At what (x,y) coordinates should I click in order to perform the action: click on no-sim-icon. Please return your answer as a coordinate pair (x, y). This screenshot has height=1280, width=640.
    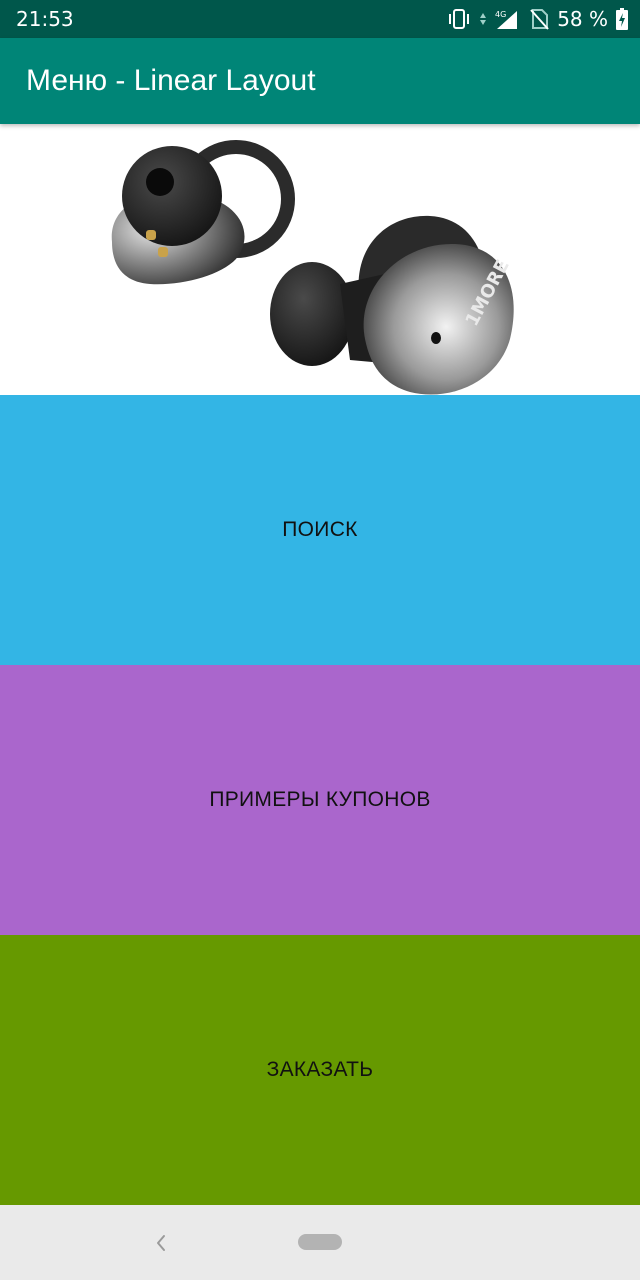
    Looking at the image, I should click on (539, 19).